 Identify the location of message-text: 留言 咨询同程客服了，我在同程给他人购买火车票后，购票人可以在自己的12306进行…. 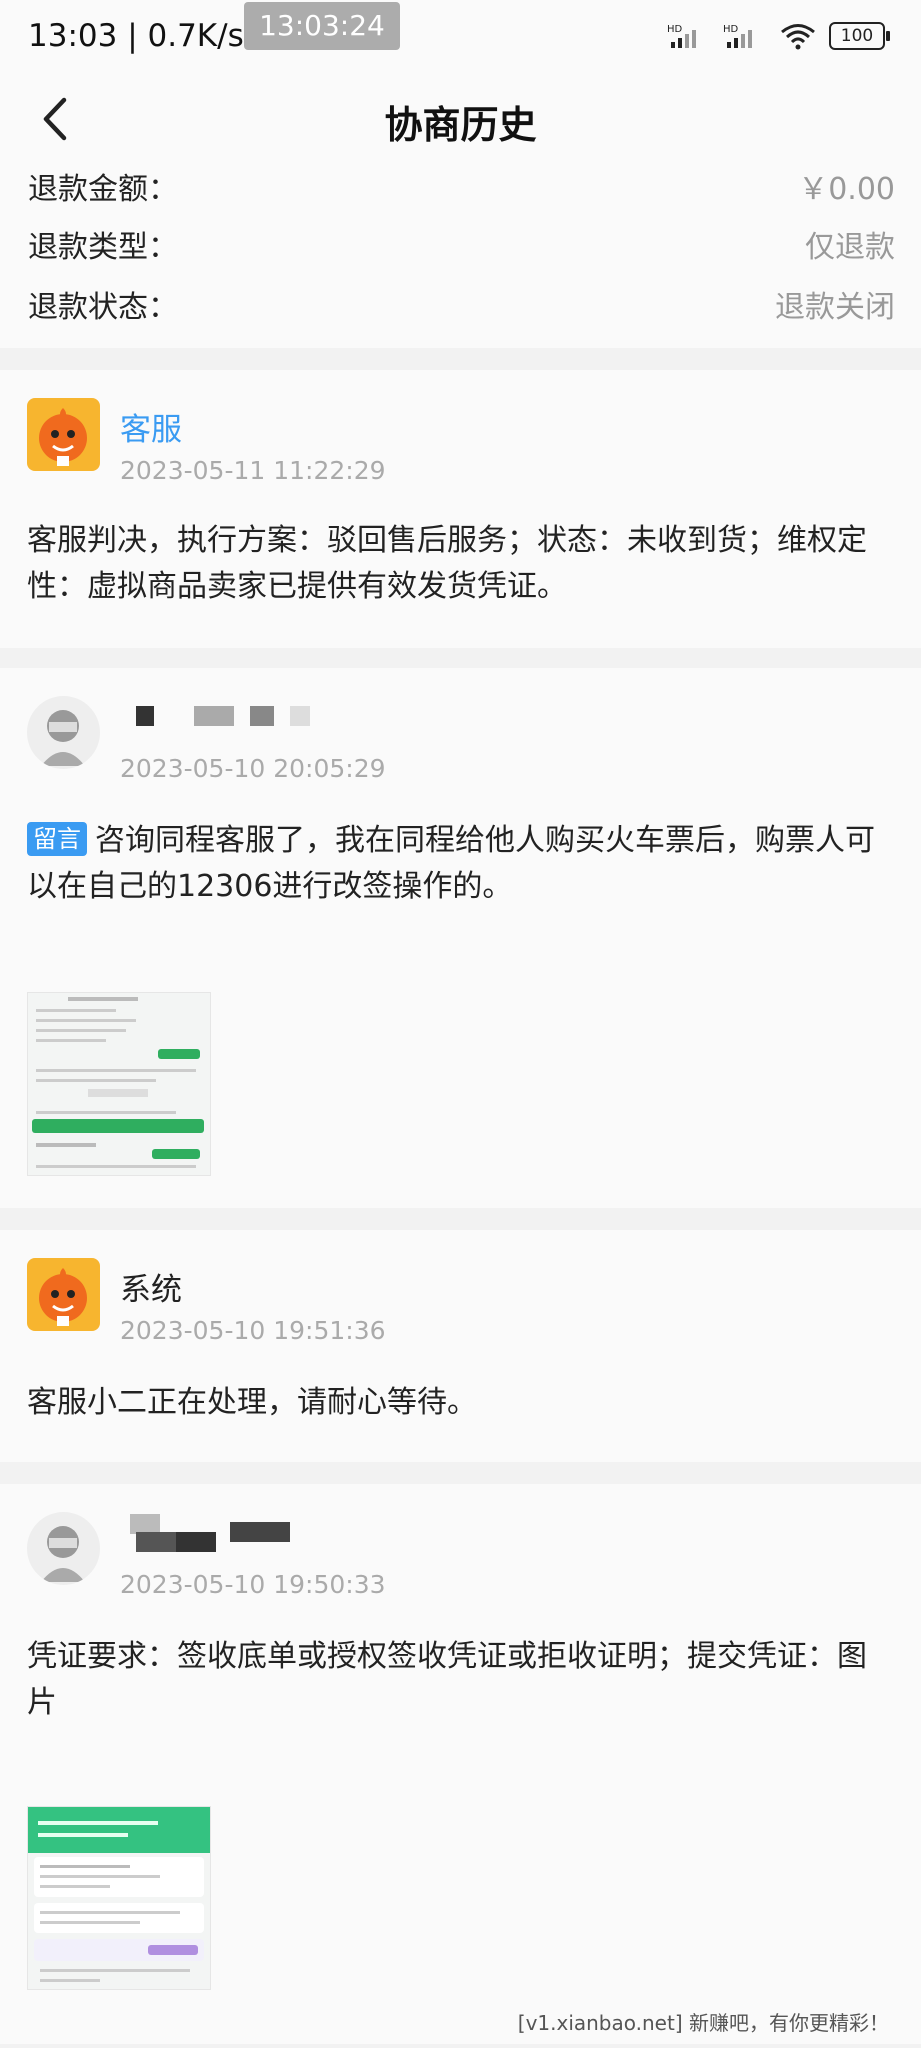
(461, 864).